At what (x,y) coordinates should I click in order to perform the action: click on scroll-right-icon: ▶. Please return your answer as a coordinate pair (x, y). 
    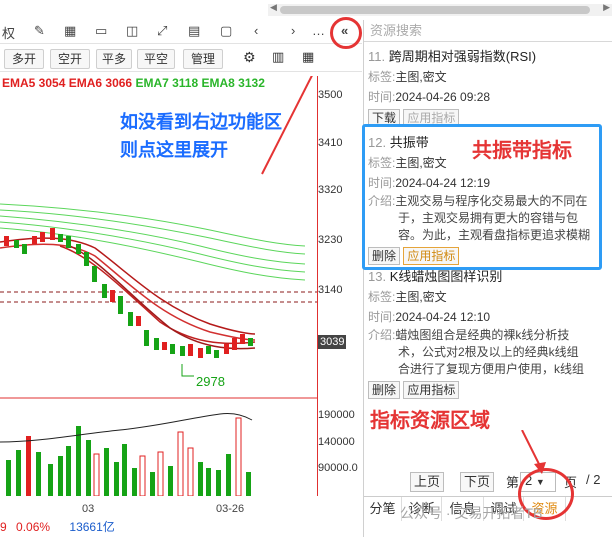
    Looking at the image, I should click on (606, 7).